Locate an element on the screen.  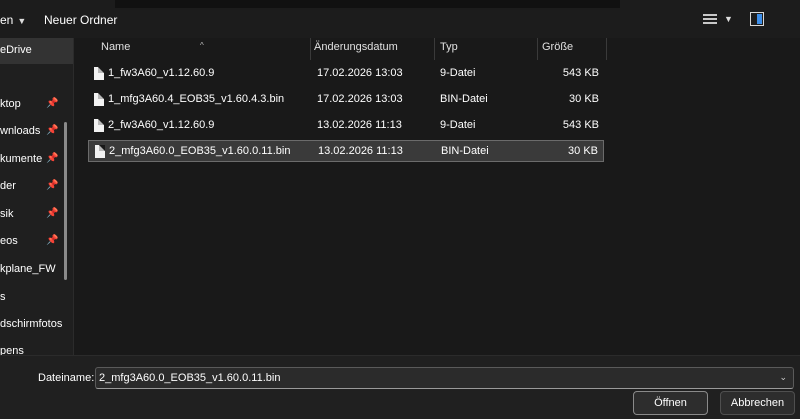
column-label: Größe is located at coordinates (558, 47).